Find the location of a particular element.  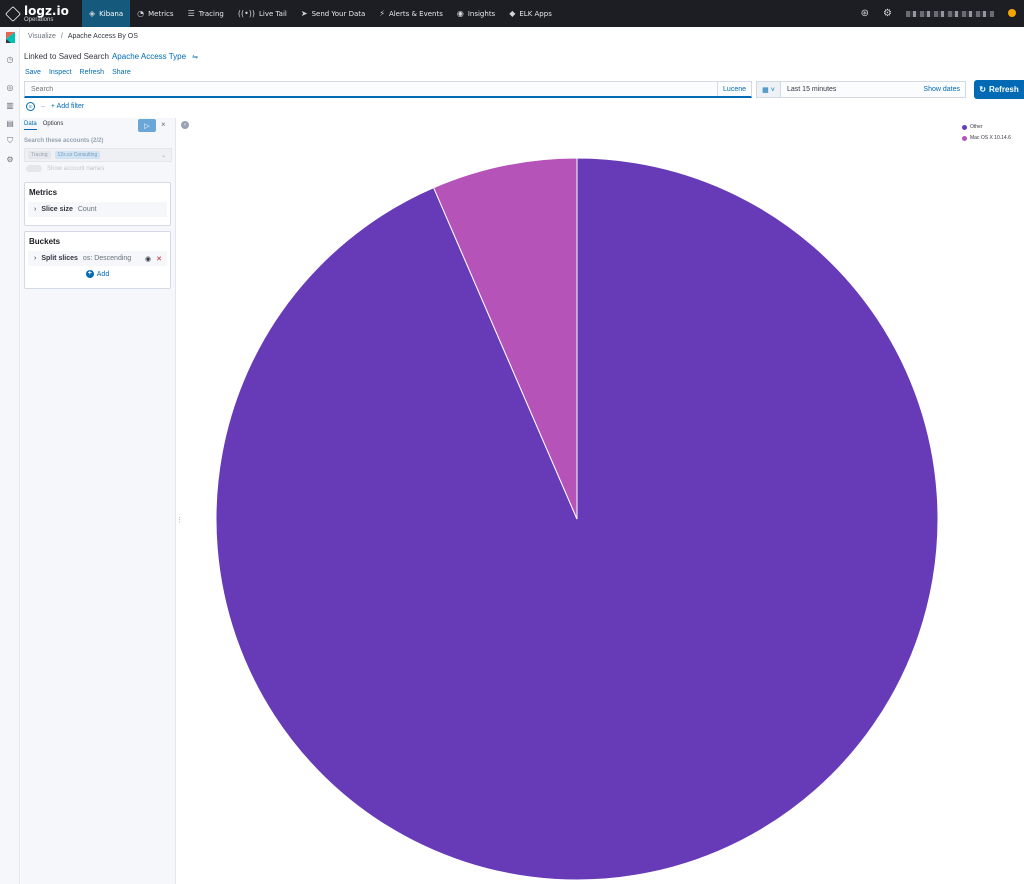

tracing-icon: ☰ is located at coordinates (191, 13).